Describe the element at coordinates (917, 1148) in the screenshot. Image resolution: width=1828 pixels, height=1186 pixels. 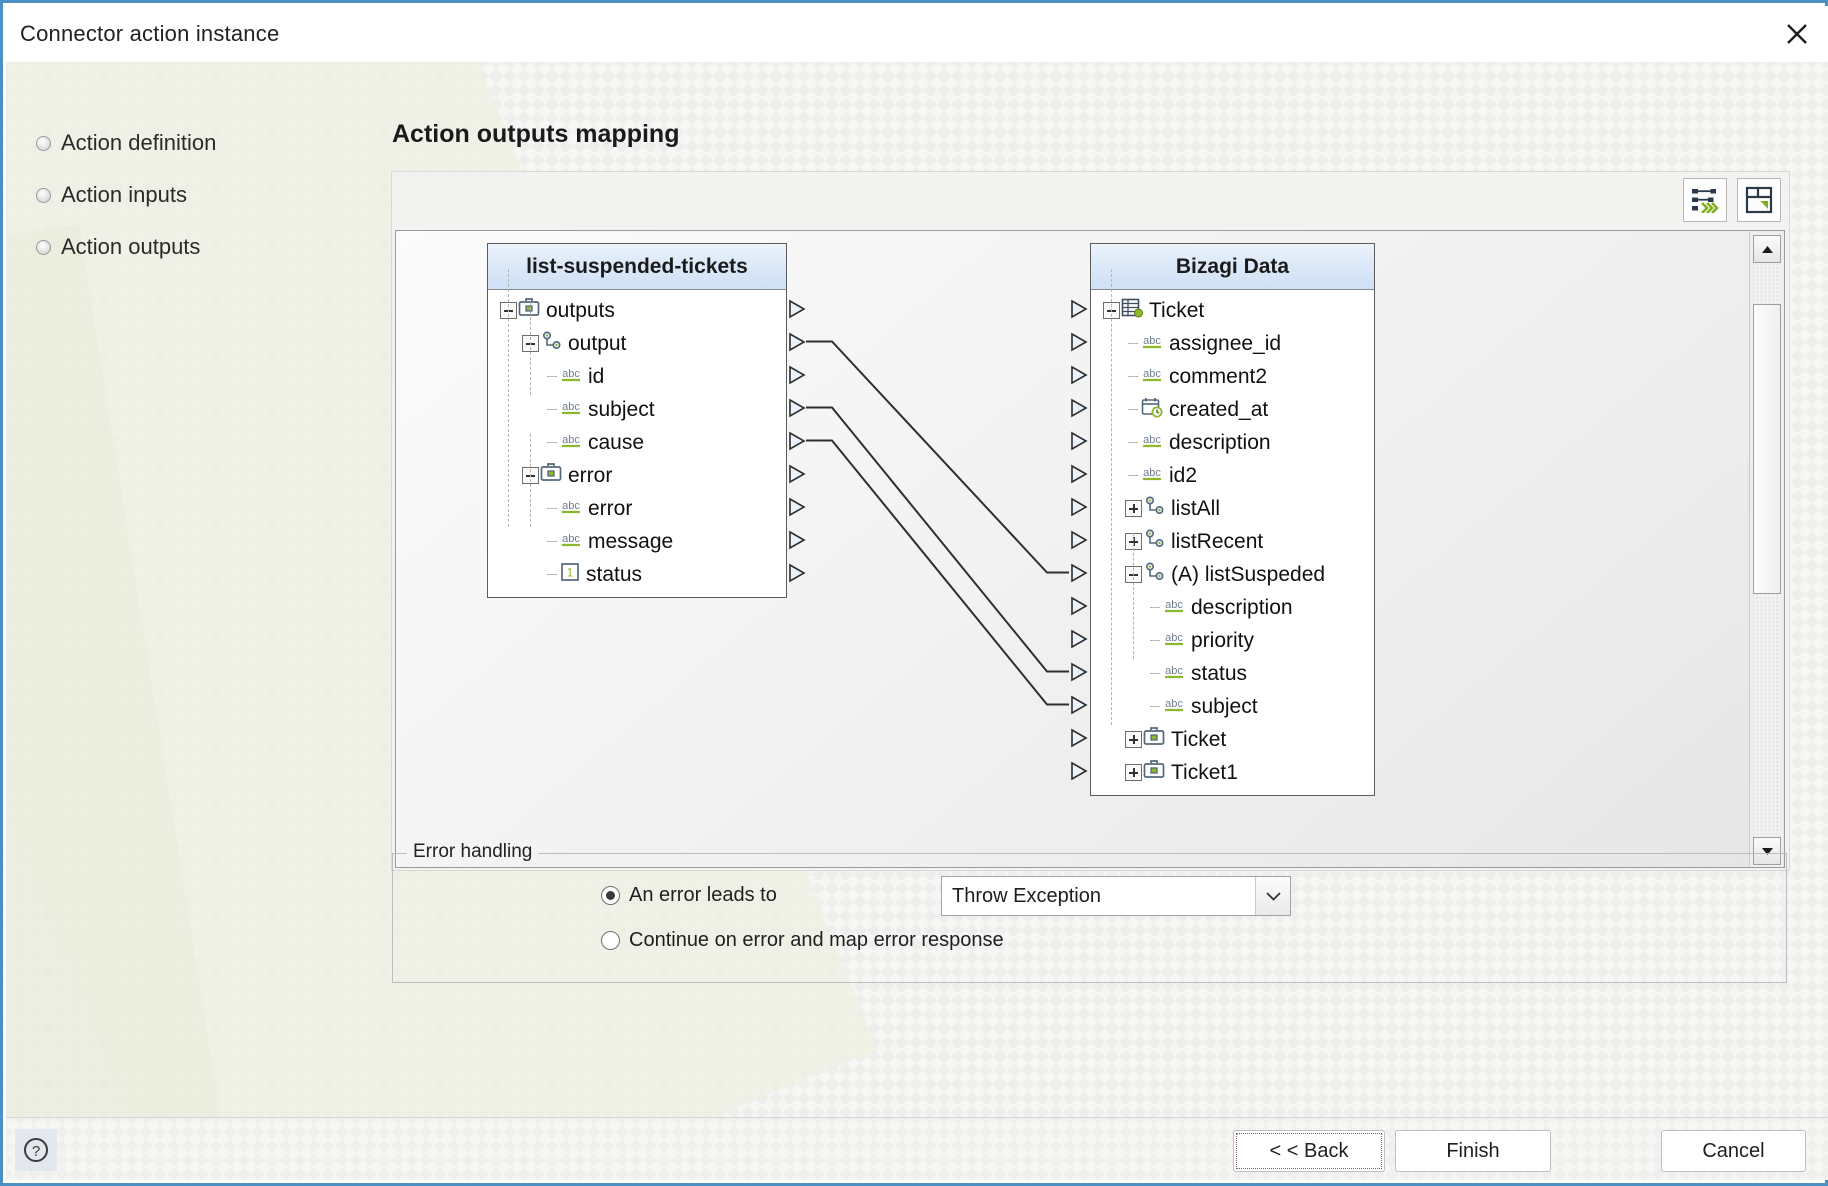
I see `dialog-footer: ? < < Back Finish Cancel` at that location.